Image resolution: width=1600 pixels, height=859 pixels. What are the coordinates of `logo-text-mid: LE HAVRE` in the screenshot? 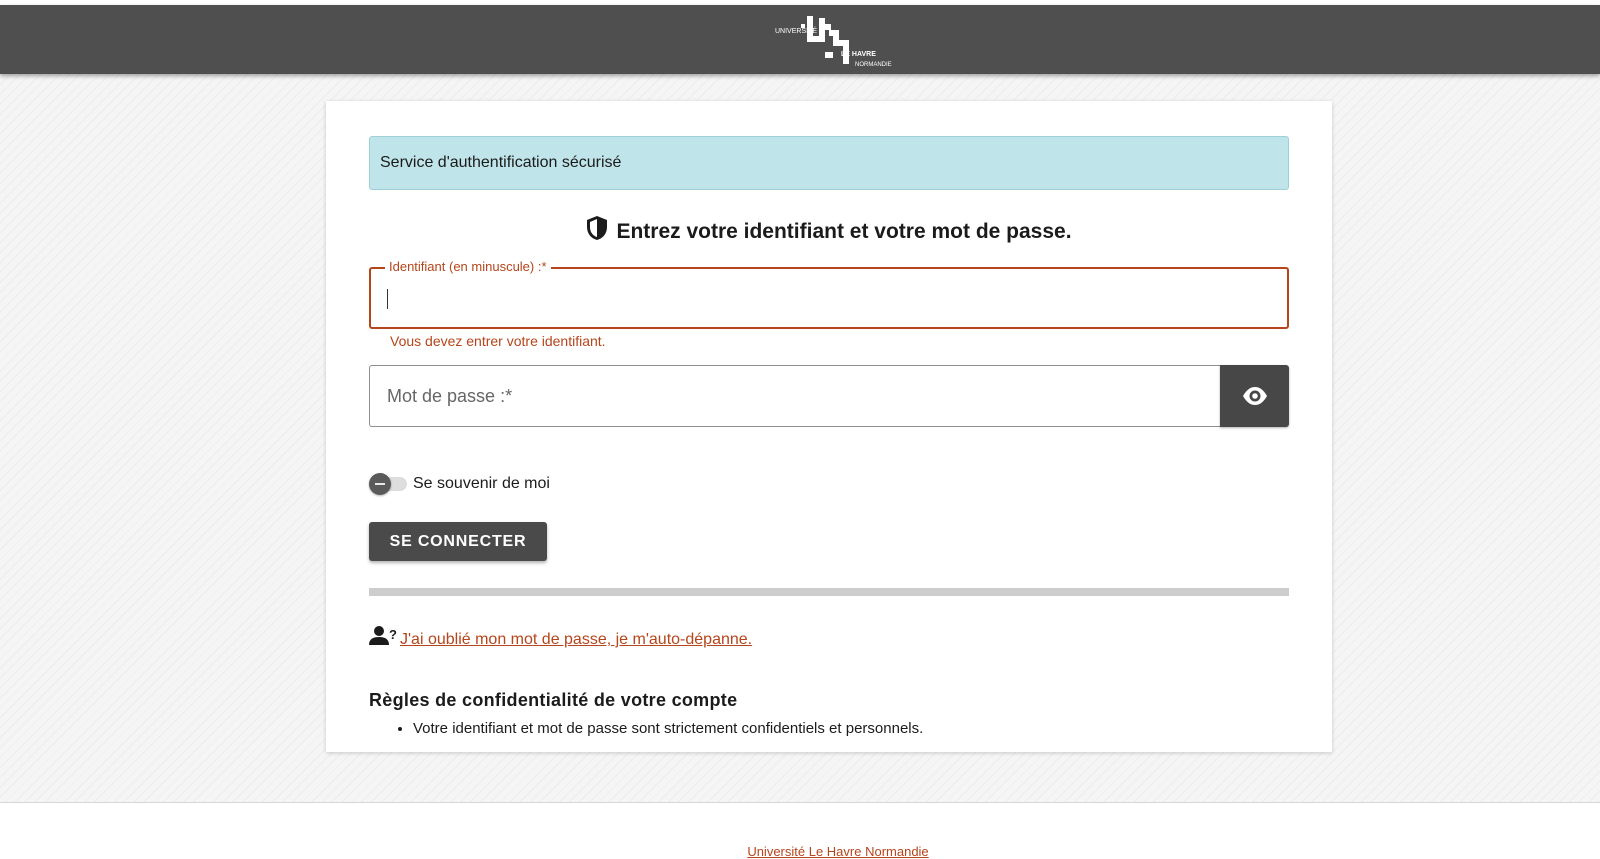 It's located at (858, 54).